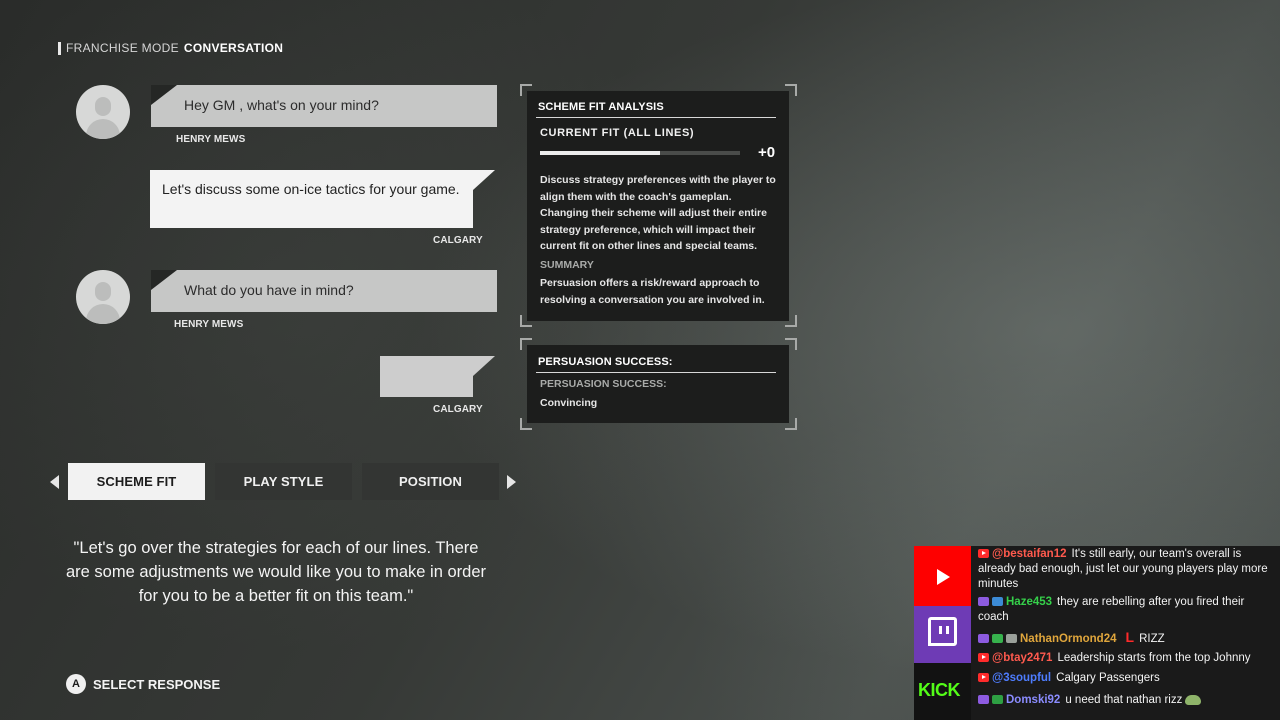 Image resolution: width=1280 pixels, height=720 pixels. What do you see at coordinates (617, 133) in the screenshot?
I see `current-fit-label: CURRENT FIT (ALL LINES)` at bounding box center [617, 133].